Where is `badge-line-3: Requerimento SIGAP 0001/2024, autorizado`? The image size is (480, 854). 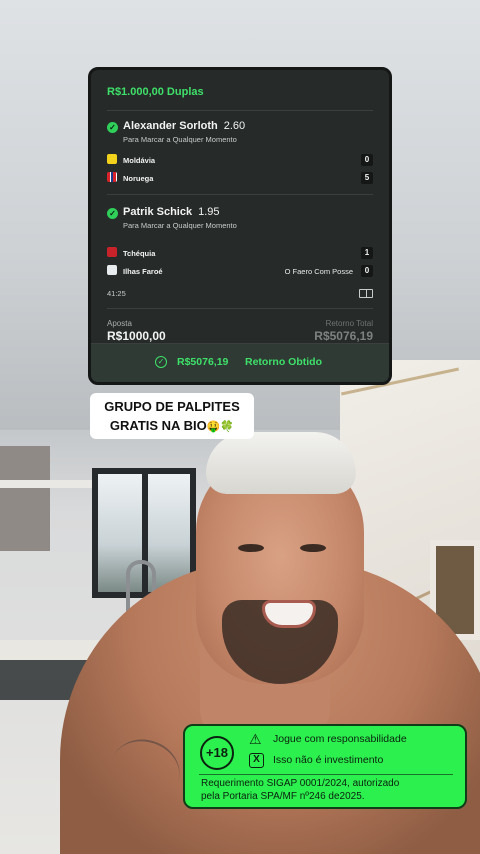 badge-line-3: Requerimento SIGAP 0001/2024, autorizado is located at coordinates (300, 783).